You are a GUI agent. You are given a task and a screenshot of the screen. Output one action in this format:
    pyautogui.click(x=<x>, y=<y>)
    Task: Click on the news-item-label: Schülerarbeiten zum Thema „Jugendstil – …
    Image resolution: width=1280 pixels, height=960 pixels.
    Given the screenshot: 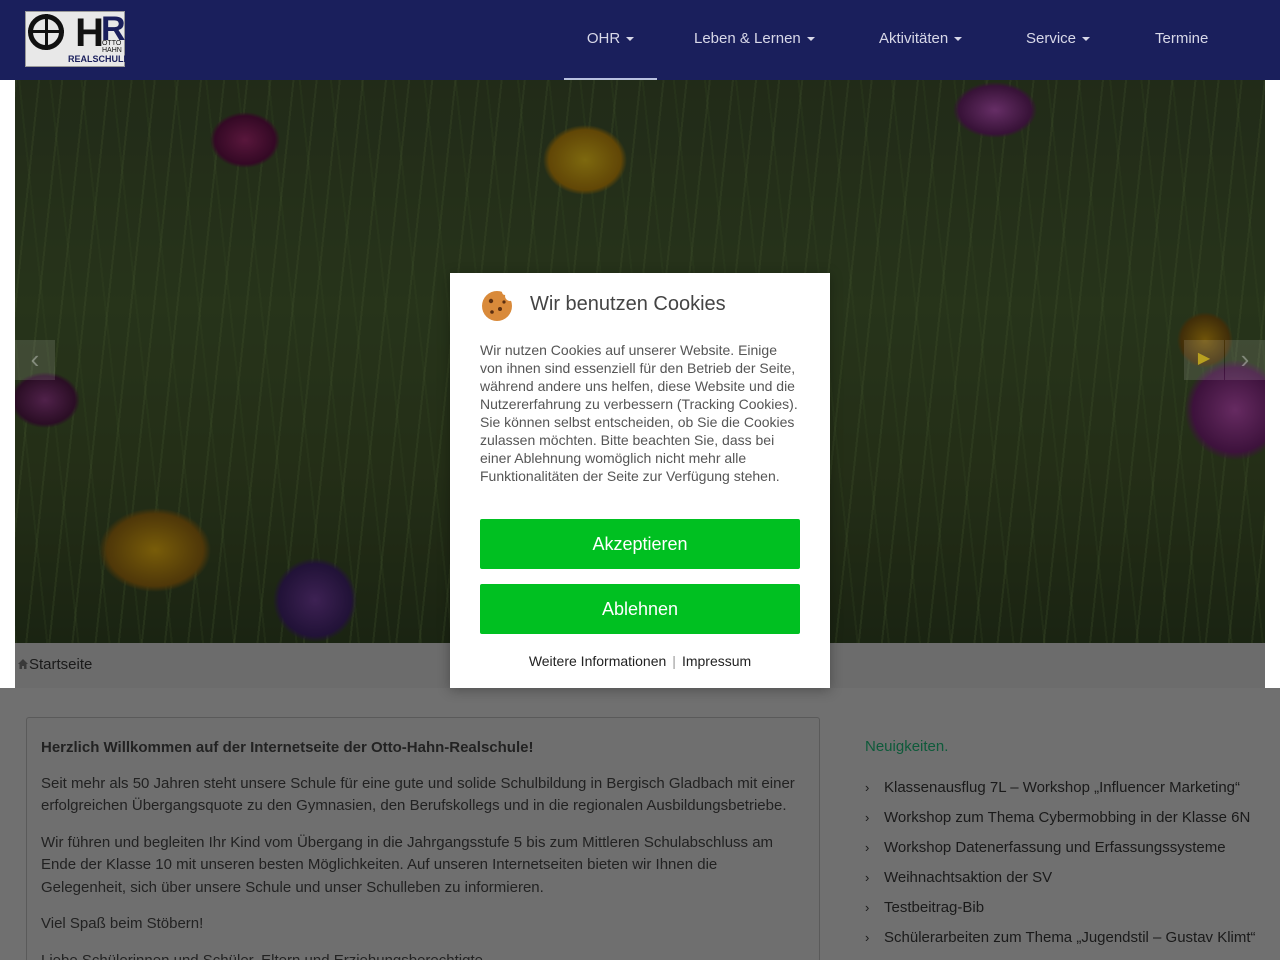 What is the action you would take?
    pyautogui.click(x=1070, y=937)
    